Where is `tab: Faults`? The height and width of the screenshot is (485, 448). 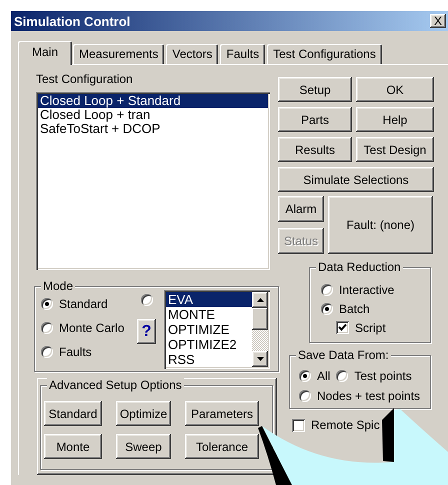
tab: Faults is located at coordinates (243, 54).